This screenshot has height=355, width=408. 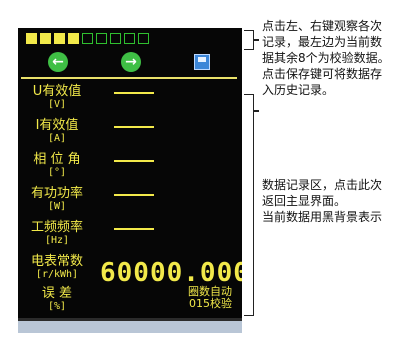 I want to click on row-label: 工频频率 [Hz], so click(x=56, y=233).